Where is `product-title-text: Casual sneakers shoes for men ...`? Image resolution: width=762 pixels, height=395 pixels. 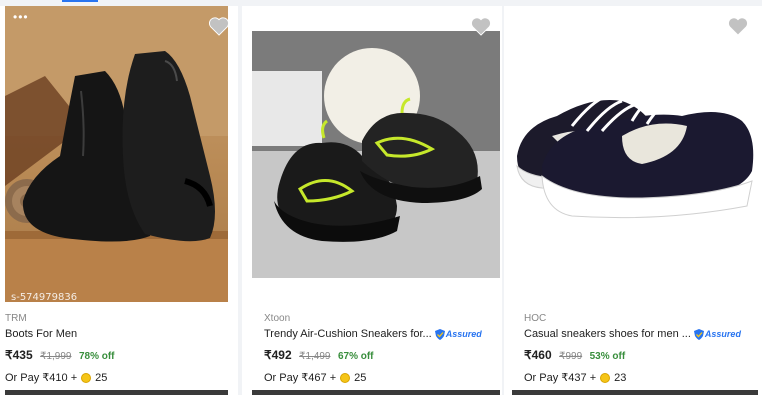
product-title-text: Casual sneakers shoes for men ... is located at coordinates (607, 334).